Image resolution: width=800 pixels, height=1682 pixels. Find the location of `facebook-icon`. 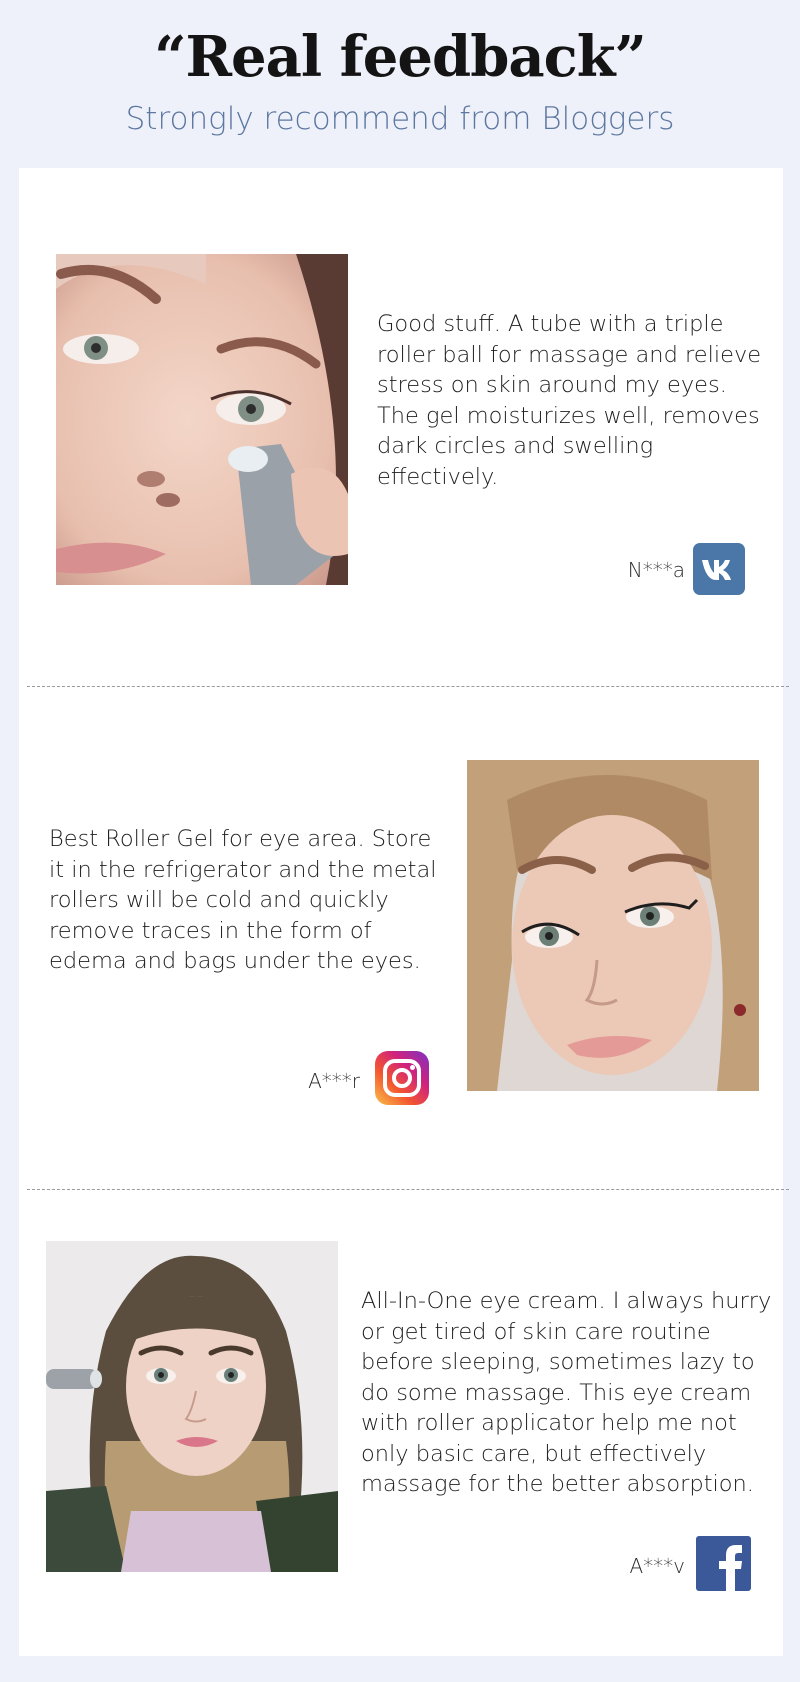

facebook-icon is located at coordinates (723, 1563).